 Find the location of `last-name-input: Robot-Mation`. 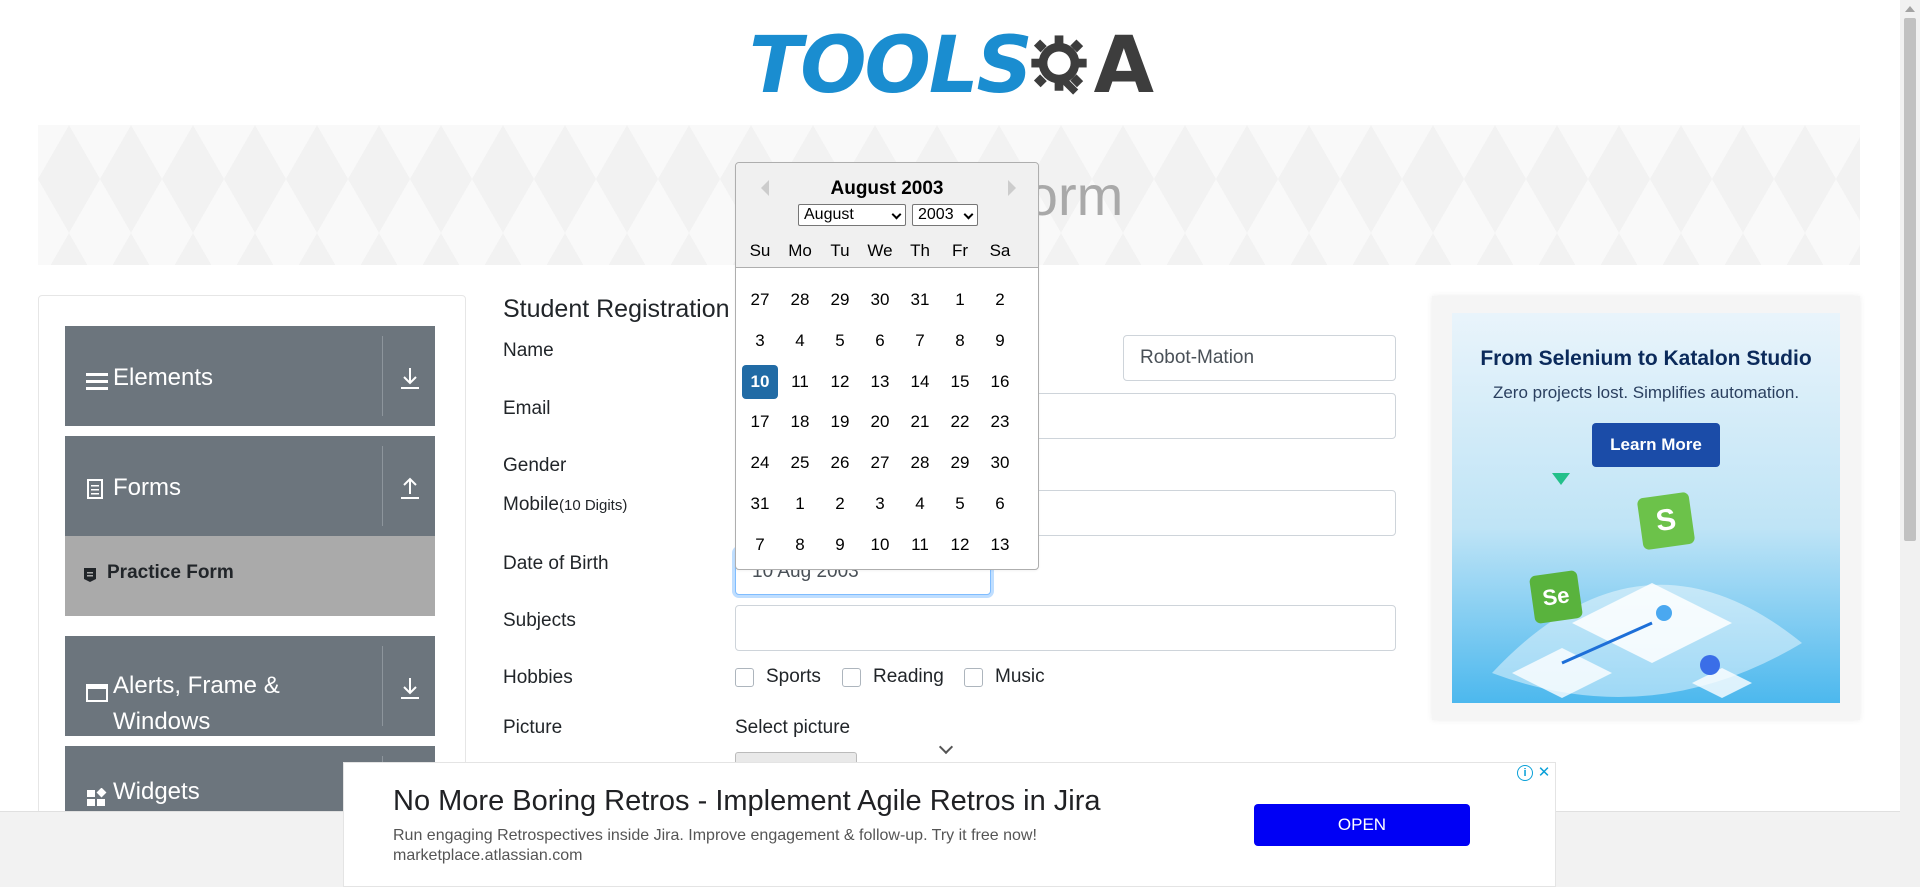

last-name-input: Robot-Mation is located at coordinates (1259, 358).